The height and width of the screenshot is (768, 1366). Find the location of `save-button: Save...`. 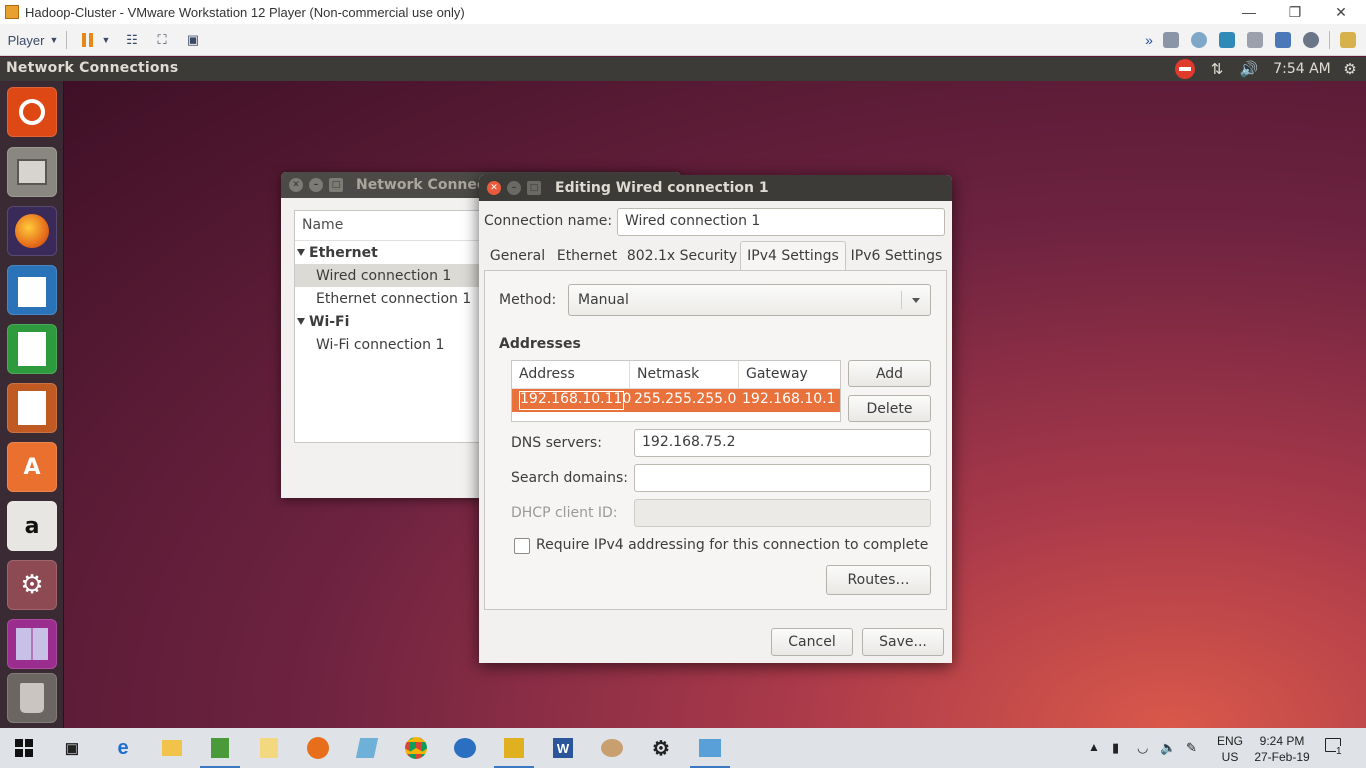

save-button: Save... is located at coordinates (903, 642).